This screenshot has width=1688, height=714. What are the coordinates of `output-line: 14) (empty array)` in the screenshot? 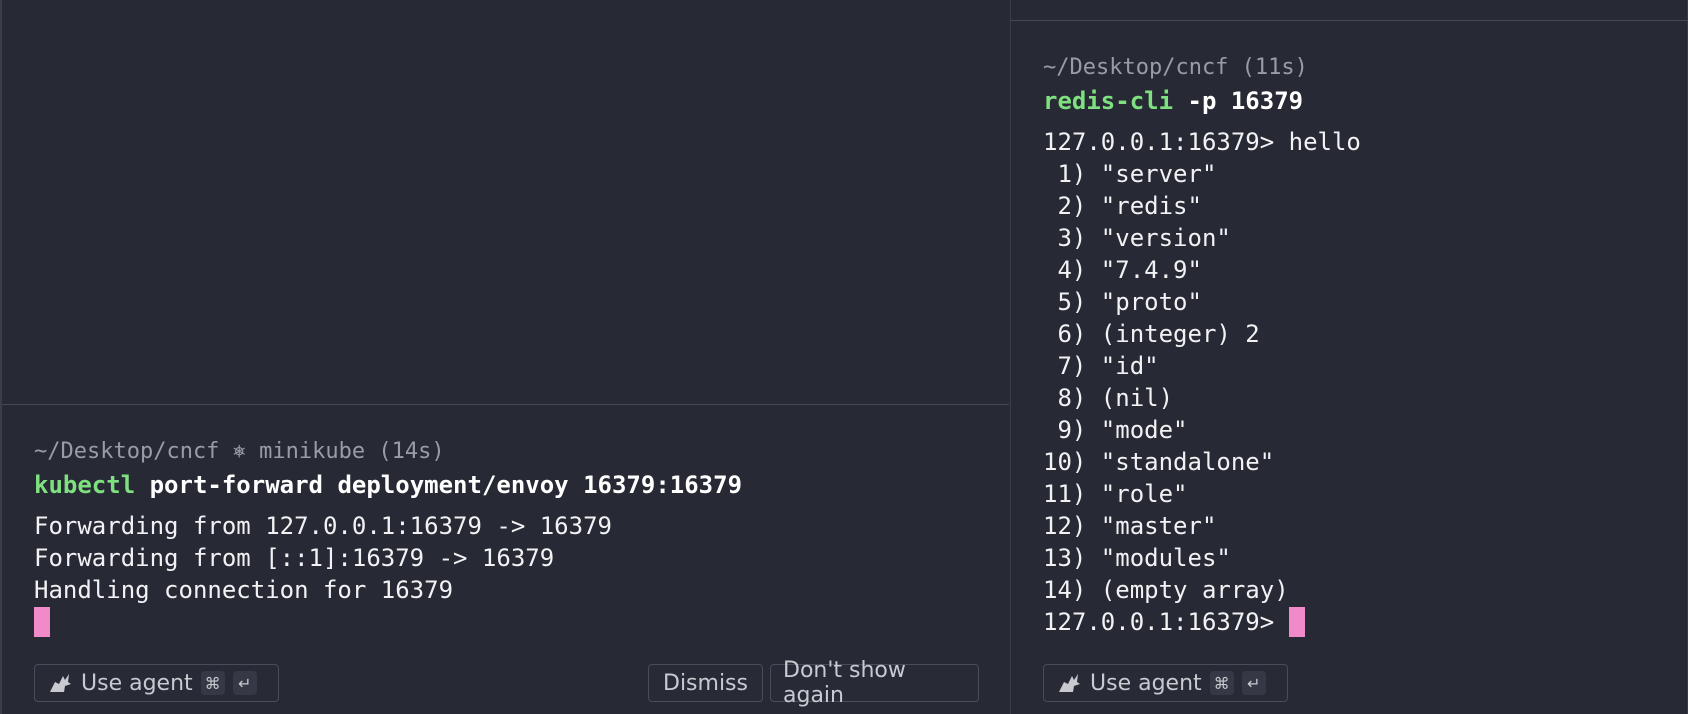 It's located at (1166, 590).